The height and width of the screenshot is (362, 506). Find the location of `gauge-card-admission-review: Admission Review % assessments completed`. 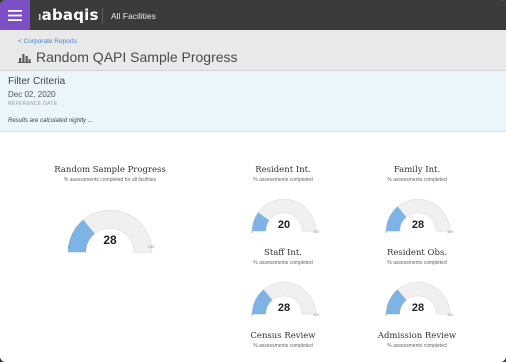

gauge-card-admission-review: Admission Review % assessments completed is located at coordinates (417, 340).